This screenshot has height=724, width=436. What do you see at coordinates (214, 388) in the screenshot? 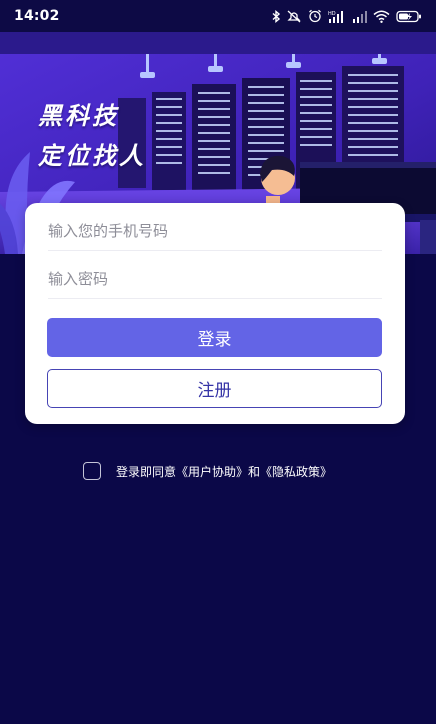
I see `register-button: 注册` at bounding box center [214, 388].